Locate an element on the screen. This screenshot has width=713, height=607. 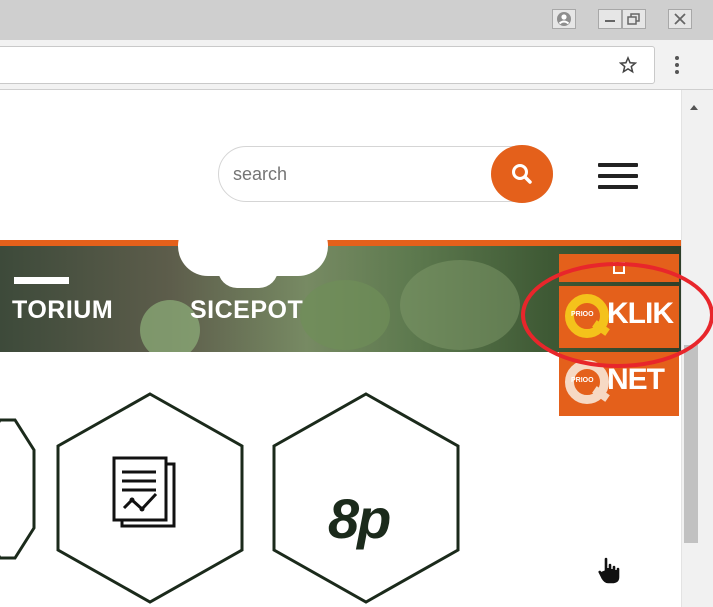
search-placeholder: search is located at coordinates (260, 174).